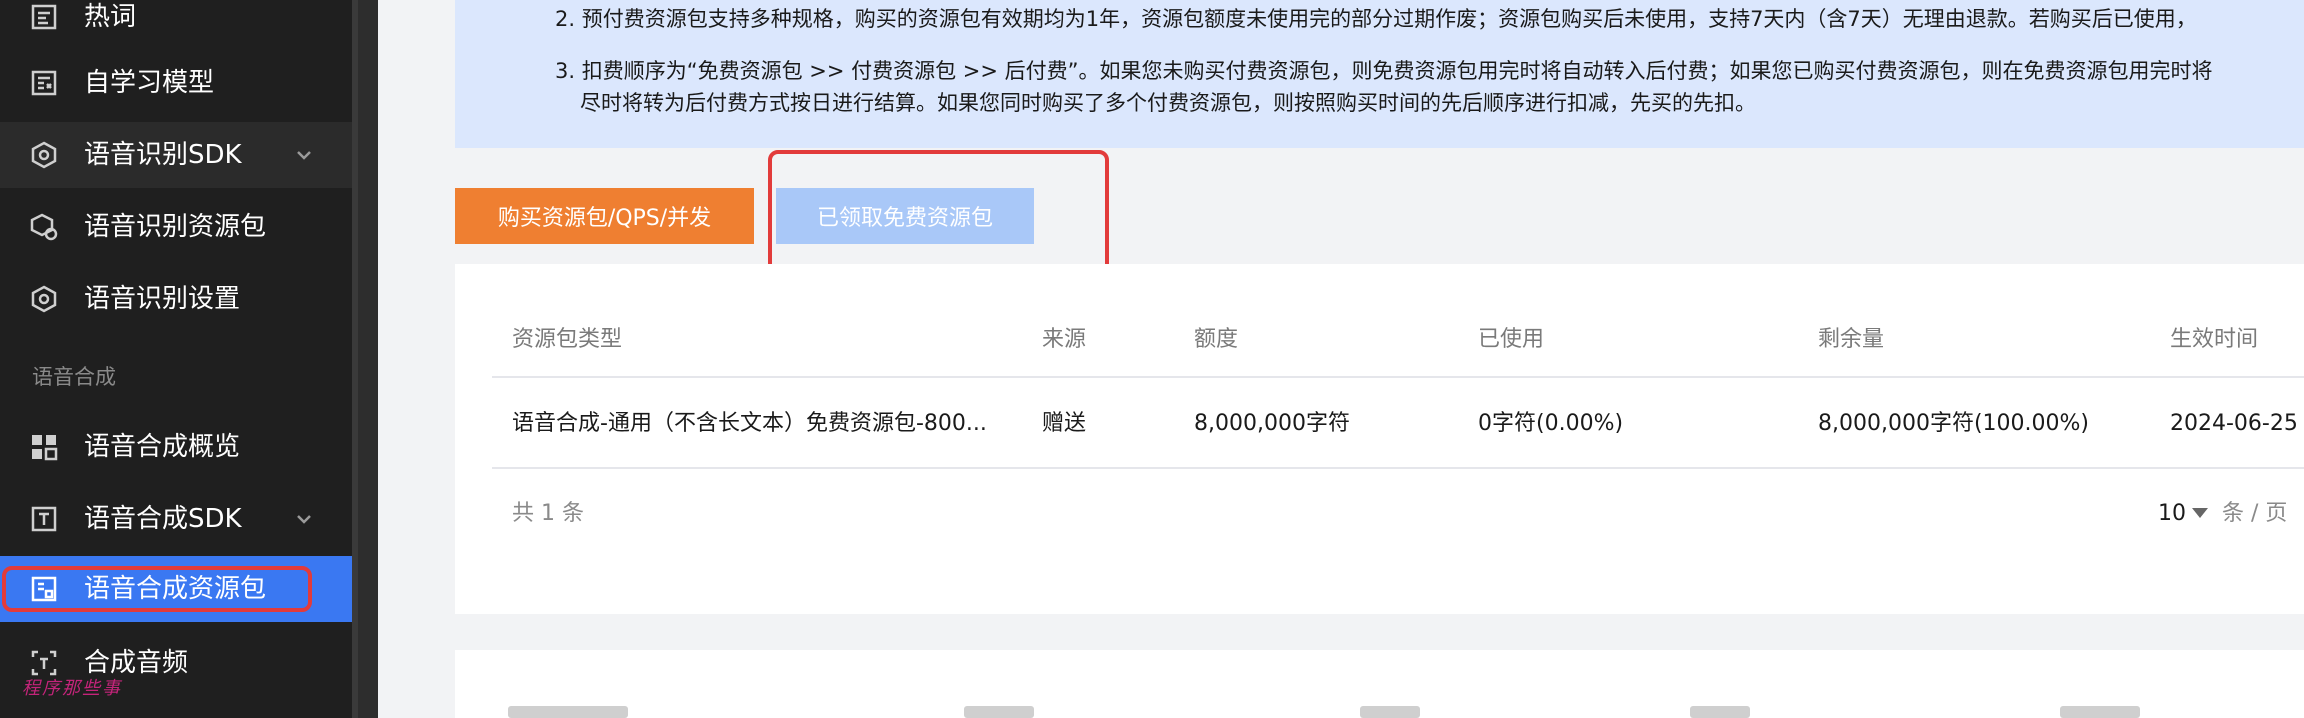 This screenshot has width=2304, height=718. What do you see at coordinates (2172, 514) in the screenshot?
I see `page-size-select: 10` at bounding box center [2172, 514].